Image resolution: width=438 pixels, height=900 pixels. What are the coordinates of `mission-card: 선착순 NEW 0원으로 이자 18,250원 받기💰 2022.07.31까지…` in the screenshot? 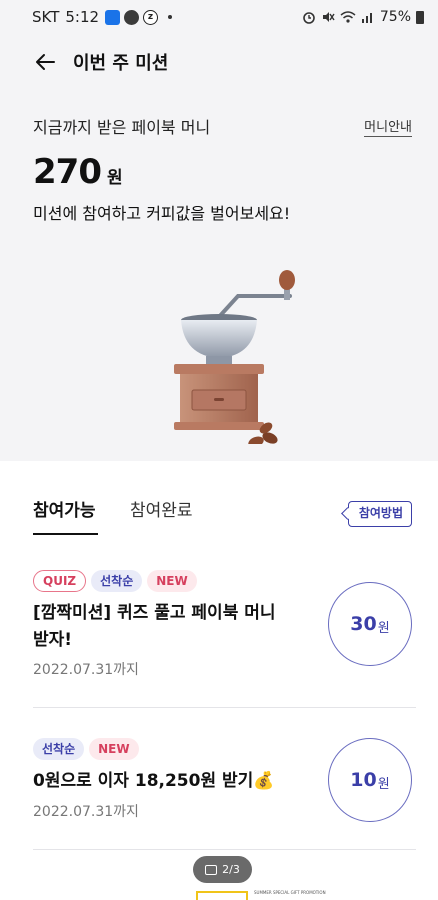 It's located at (219, 794).